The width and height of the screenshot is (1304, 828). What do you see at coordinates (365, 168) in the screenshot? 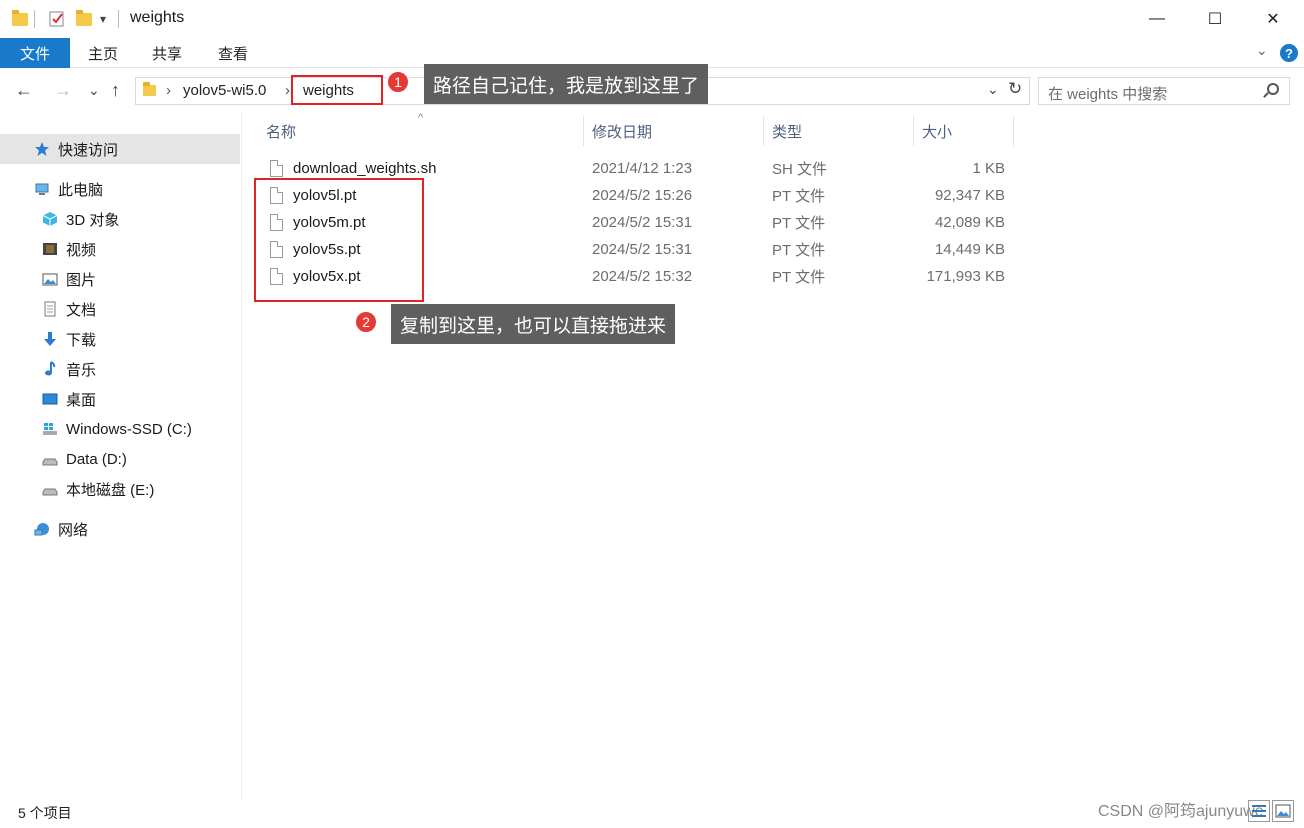
I see `file-name: download_weights.sh` at bounding box center [365, 168].